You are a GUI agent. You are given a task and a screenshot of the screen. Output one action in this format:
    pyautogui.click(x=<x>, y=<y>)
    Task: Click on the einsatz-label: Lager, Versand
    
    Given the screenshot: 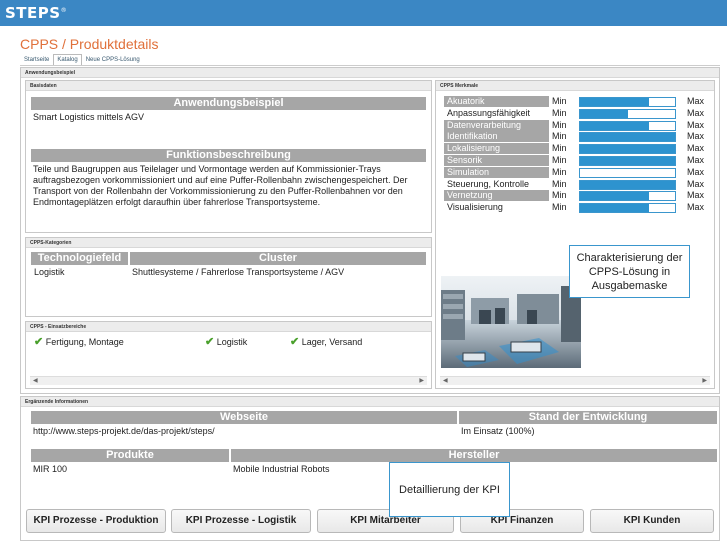 What is the action you would take?
    pyautogui.click(x=332, y=342)
    